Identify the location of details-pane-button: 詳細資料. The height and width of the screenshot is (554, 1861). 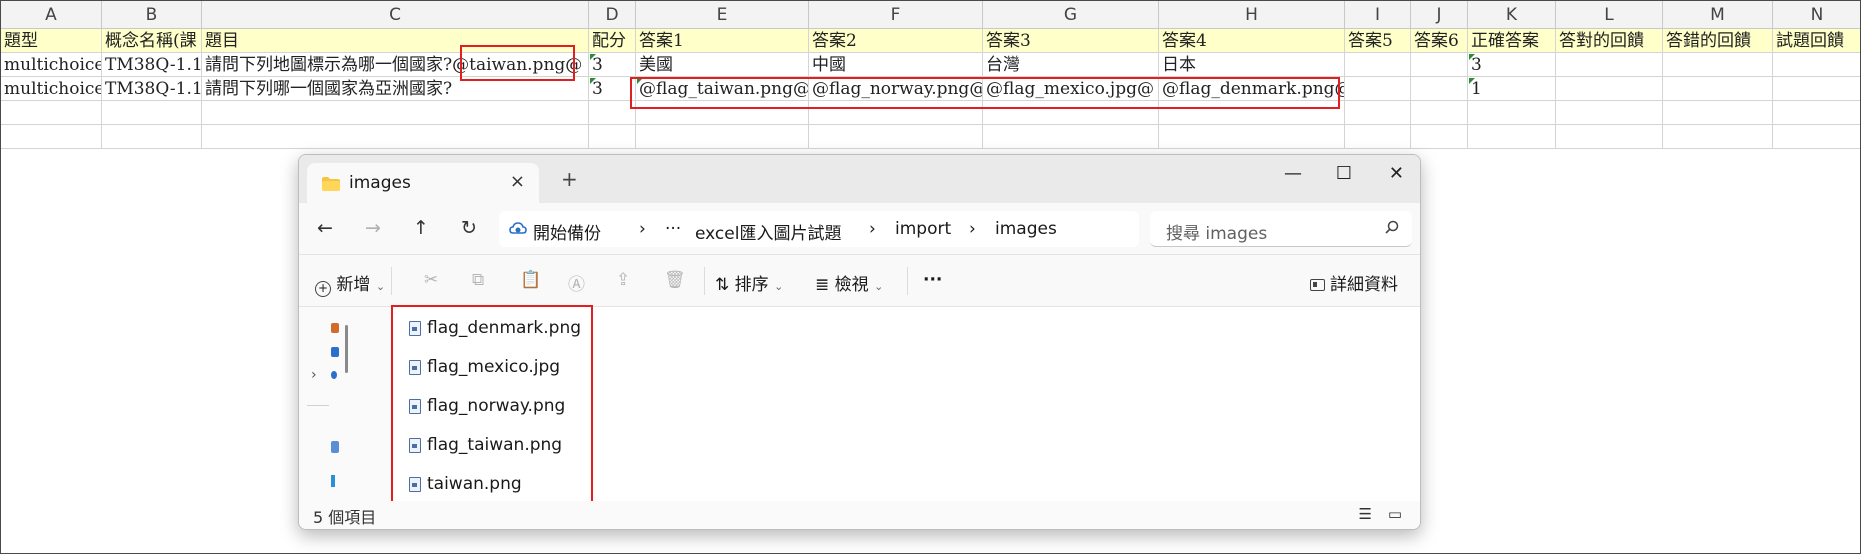
(1353, 282).